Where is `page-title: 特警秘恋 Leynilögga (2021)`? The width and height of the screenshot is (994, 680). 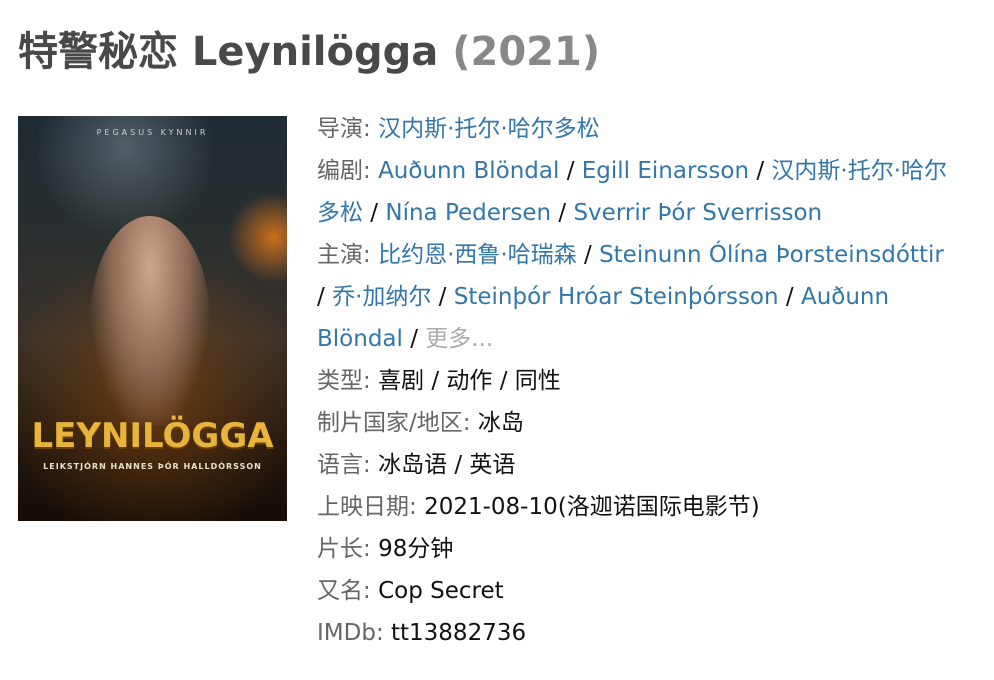
page-title: 特警秘恋 Leynilögga (2021) is located at coordinates (309, 52).